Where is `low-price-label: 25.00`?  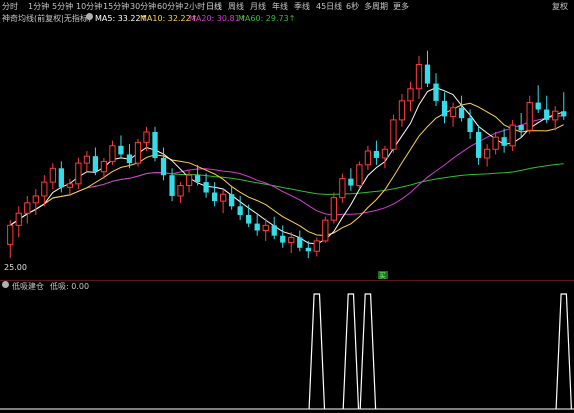 low-price-label: 25.00 is located at coordinates (15, 267).